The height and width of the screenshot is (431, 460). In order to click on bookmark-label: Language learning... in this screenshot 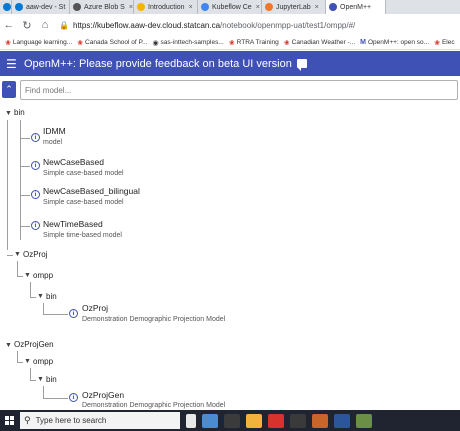, I will do `click(42, 42)`.